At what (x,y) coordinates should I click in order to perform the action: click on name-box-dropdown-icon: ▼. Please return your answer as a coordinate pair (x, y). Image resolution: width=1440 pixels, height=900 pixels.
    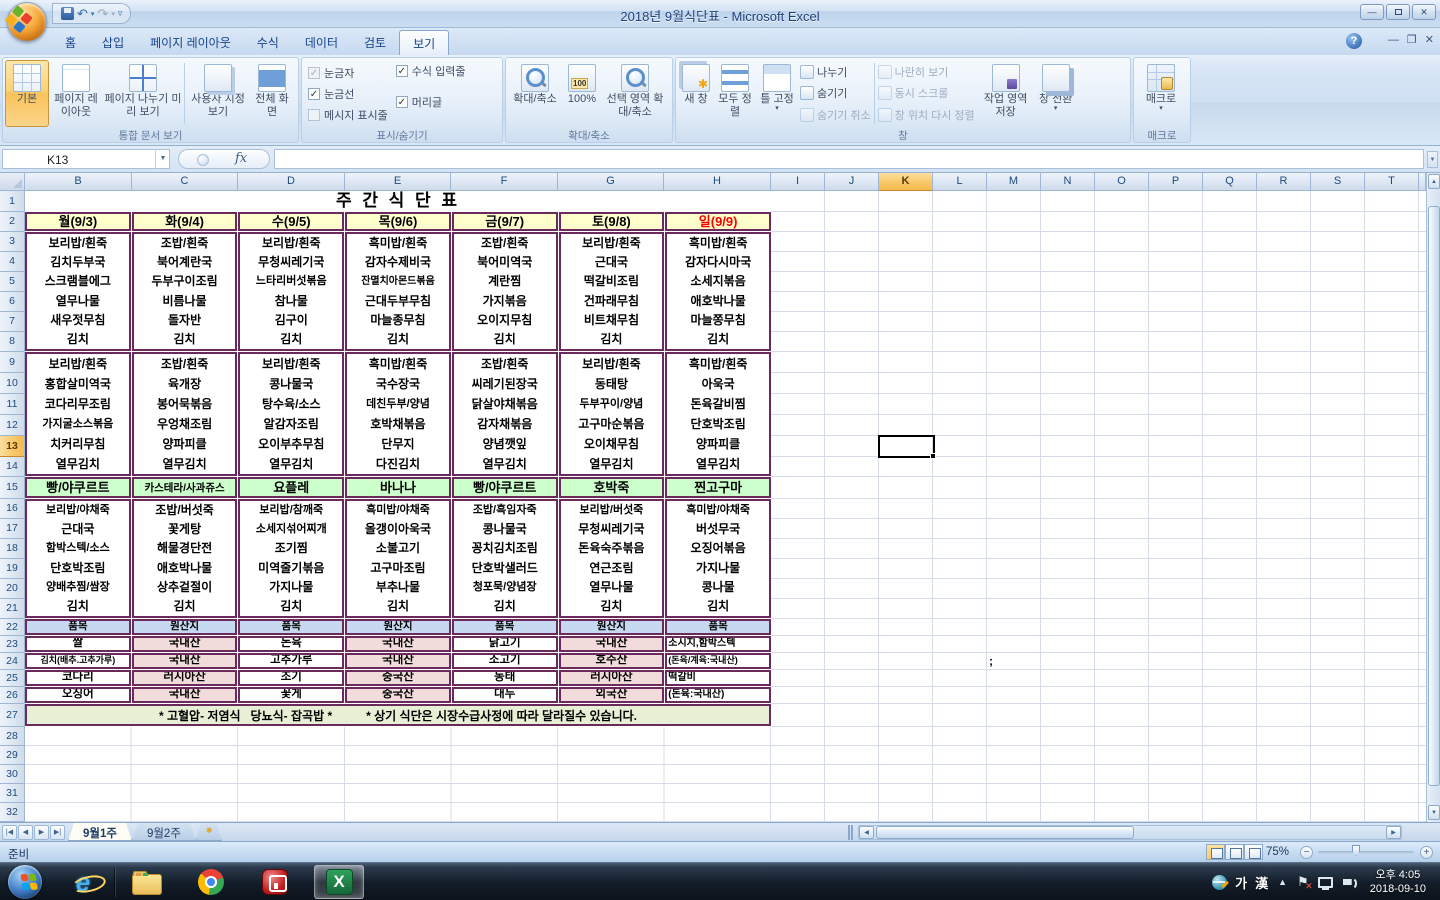
    Looking at the image, I should click on (162, 159).